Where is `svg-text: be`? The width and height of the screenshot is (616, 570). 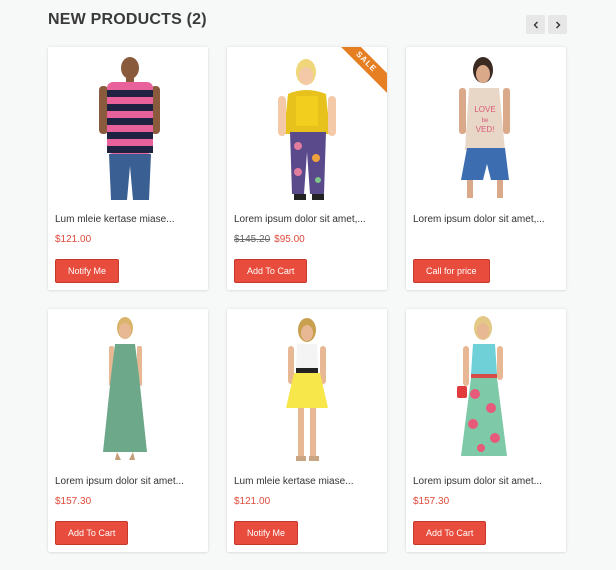 svg-text: be is located at coordinates (485, 121).